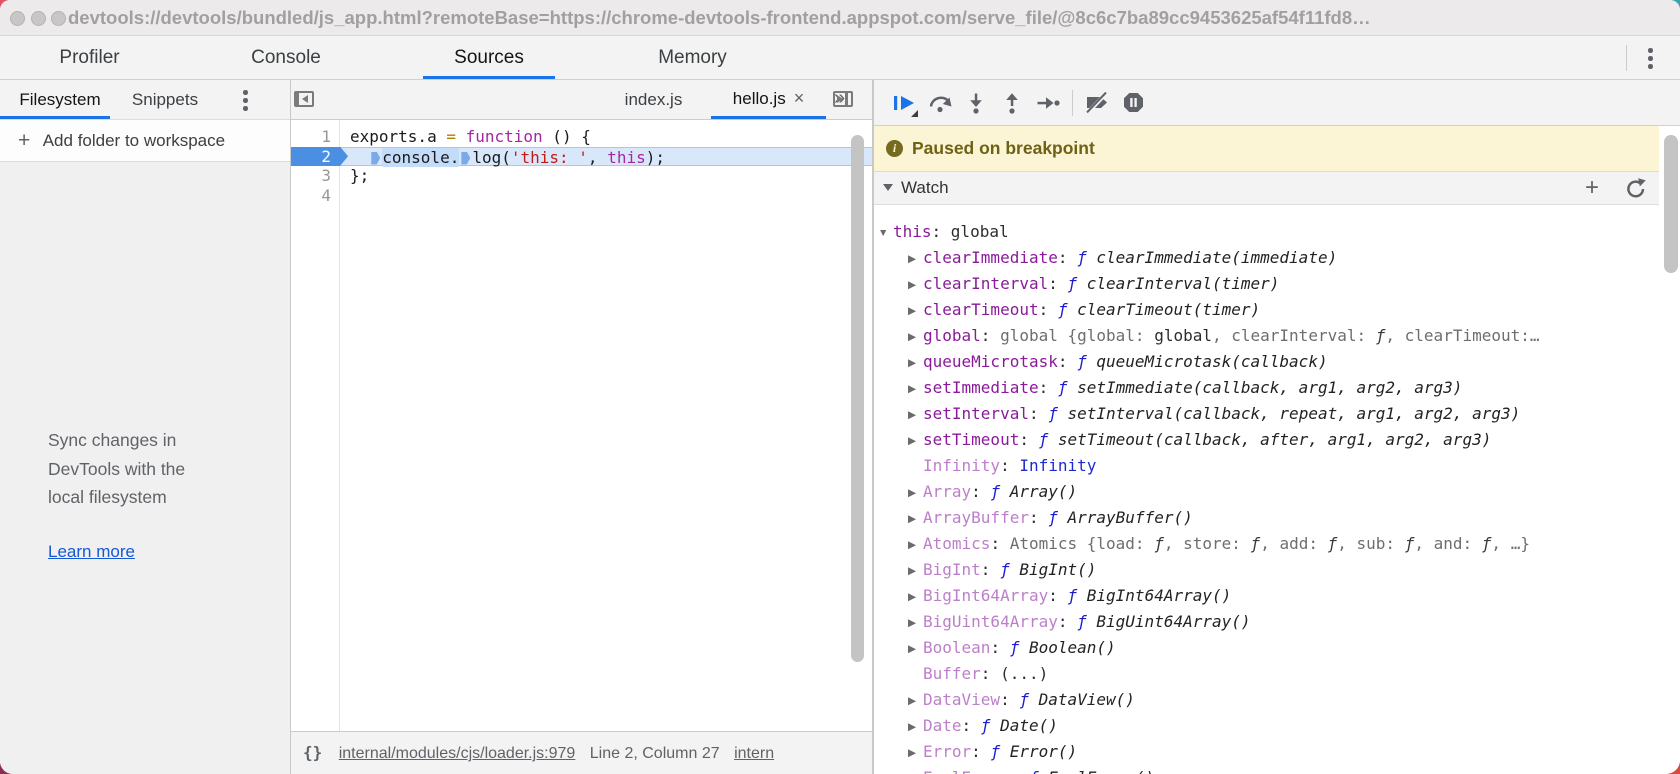 The image size is (1680, 774). What do you see at coordinates (1266, 310) in the screenshot?
I see `watch-tree-row: ▶ clearTimeout: ƒ clearTimeout(timer)` at bounding box center [1266, 310].